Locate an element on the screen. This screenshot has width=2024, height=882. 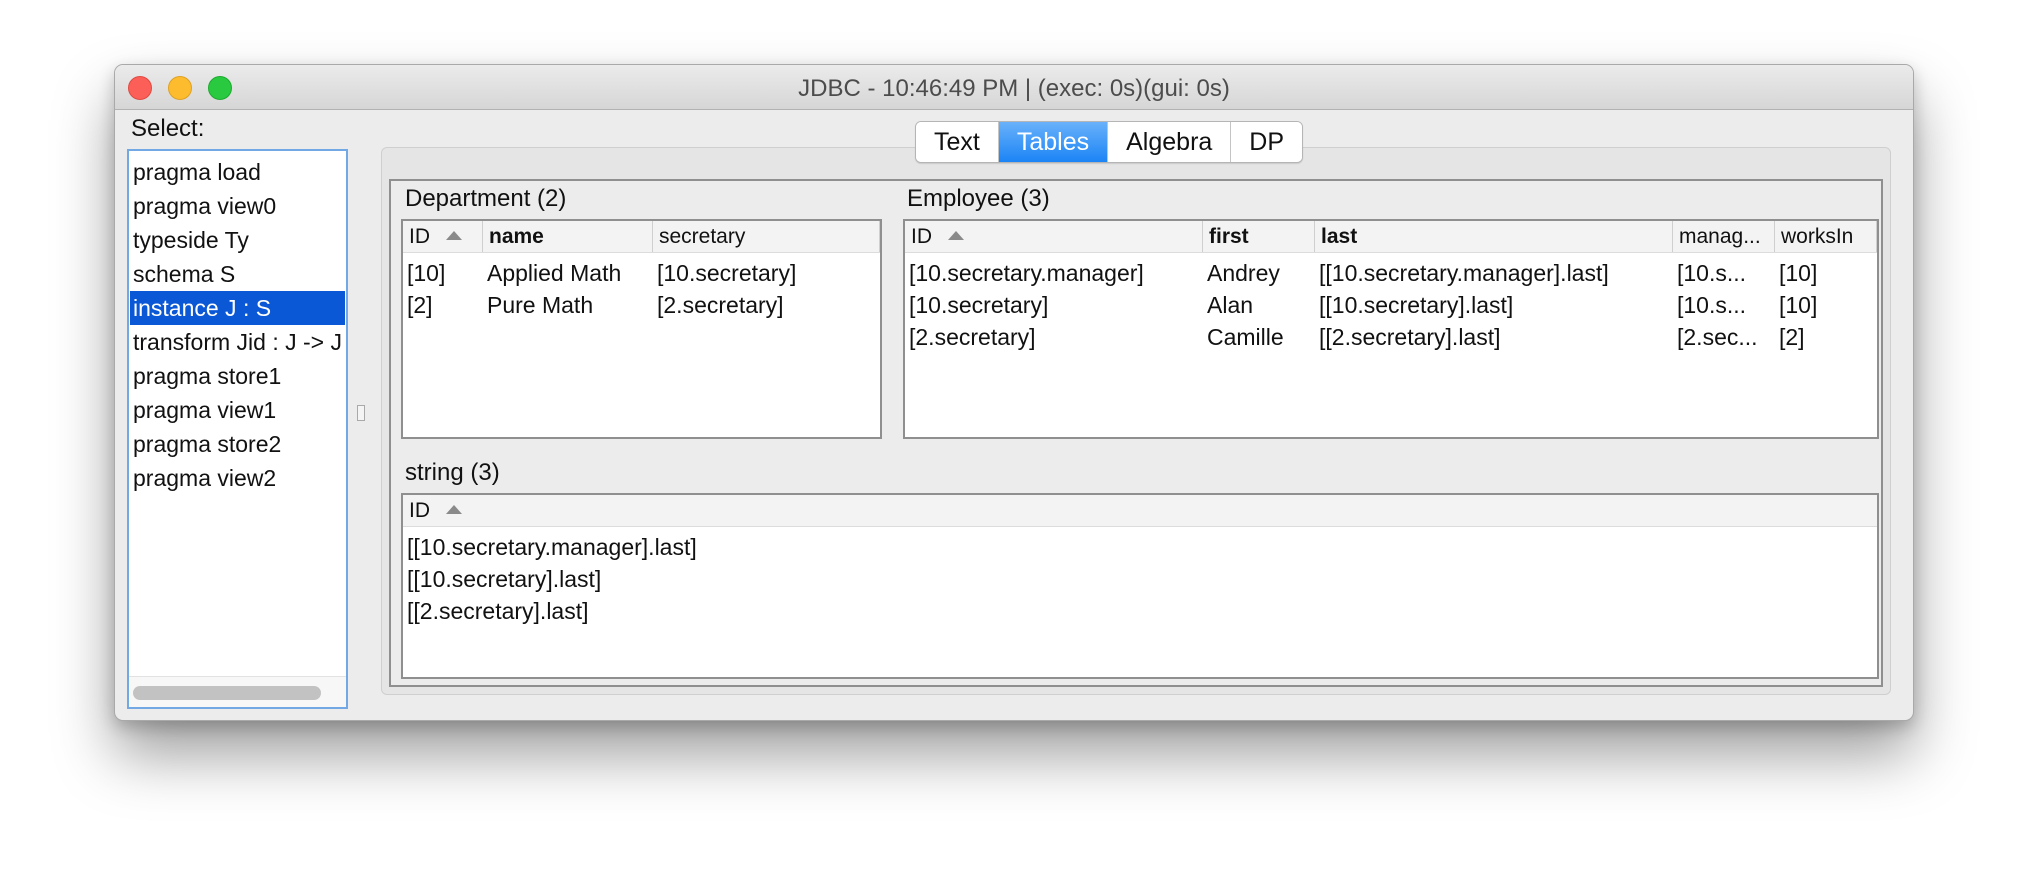
column-header-name: name is located at coordinates (568, 236).